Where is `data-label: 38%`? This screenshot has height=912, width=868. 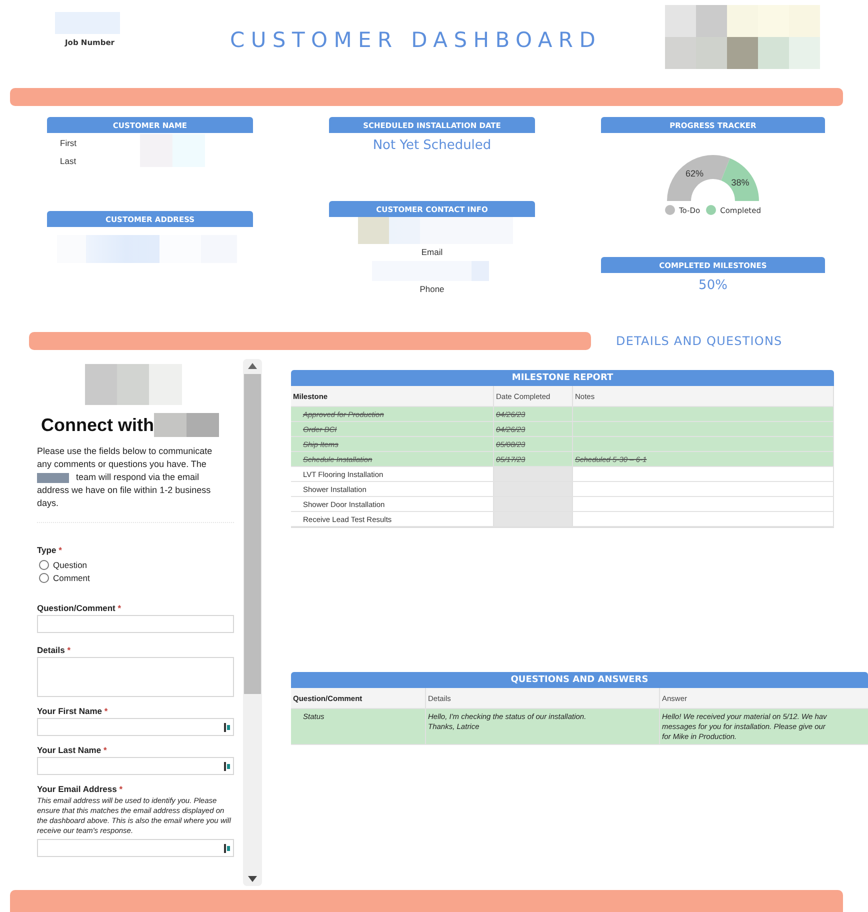
data-label: 38% is located at coordinates (740, 182).